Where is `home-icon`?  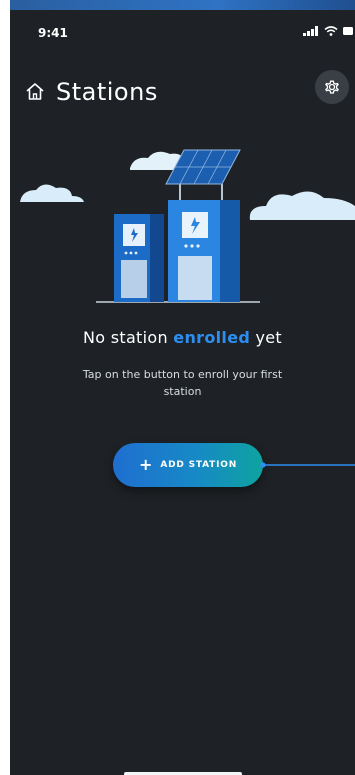 home-icon is located at coordinates (35, 92).